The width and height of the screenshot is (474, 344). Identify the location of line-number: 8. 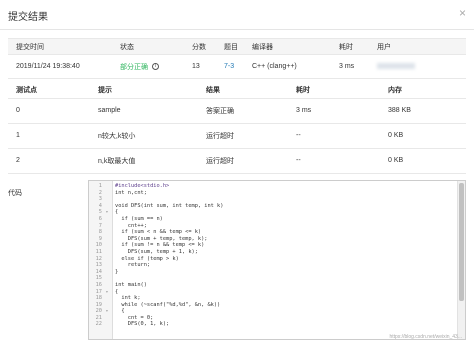
(100, 232).